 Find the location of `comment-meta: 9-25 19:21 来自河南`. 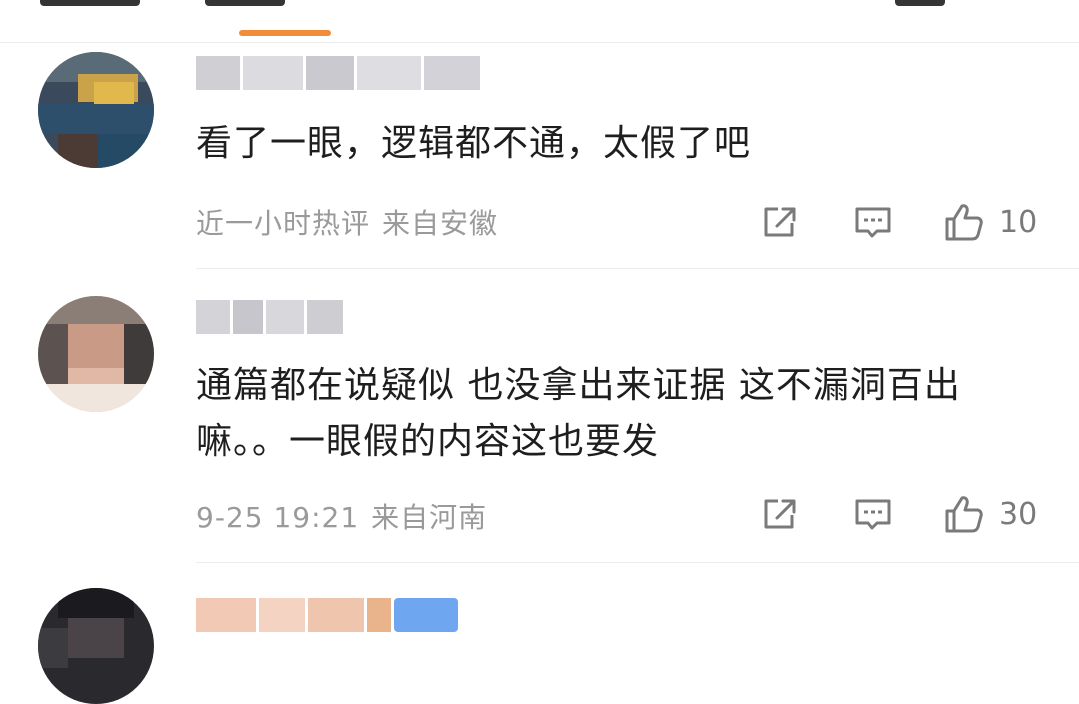

comment-meta: 9-25 19:21 来自河南 is located at coordinates (341, 516).